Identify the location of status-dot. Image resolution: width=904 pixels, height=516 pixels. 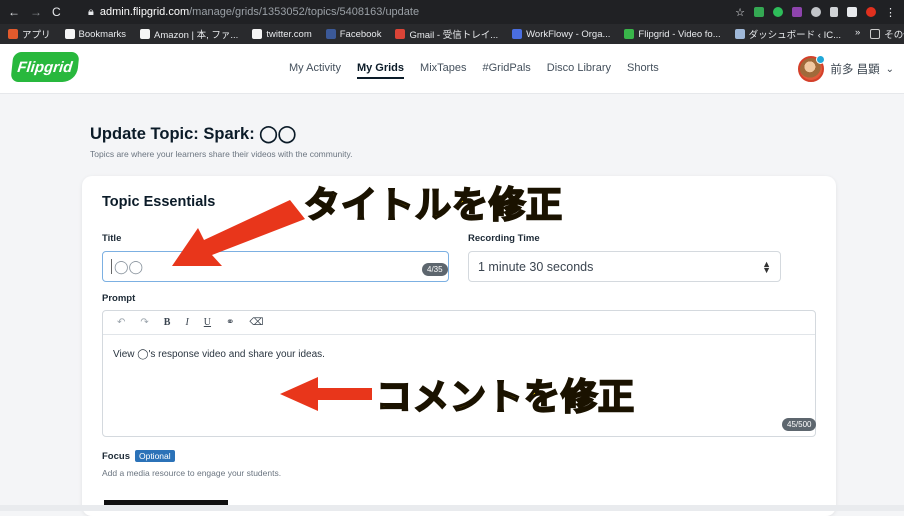
(821, 59).